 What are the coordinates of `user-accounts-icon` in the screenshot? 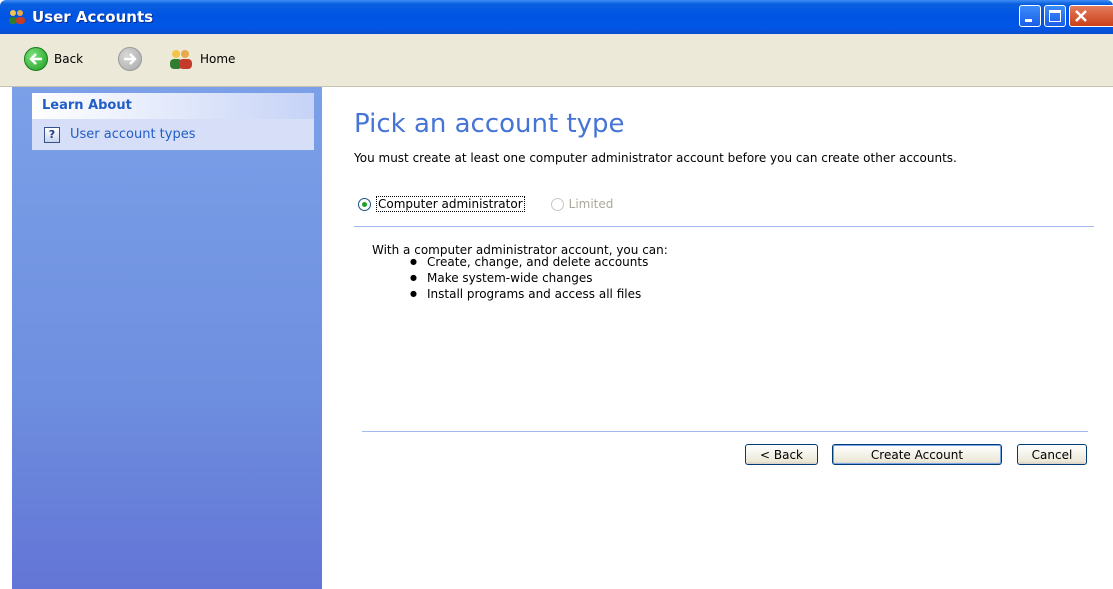 It's located at (17, 17).